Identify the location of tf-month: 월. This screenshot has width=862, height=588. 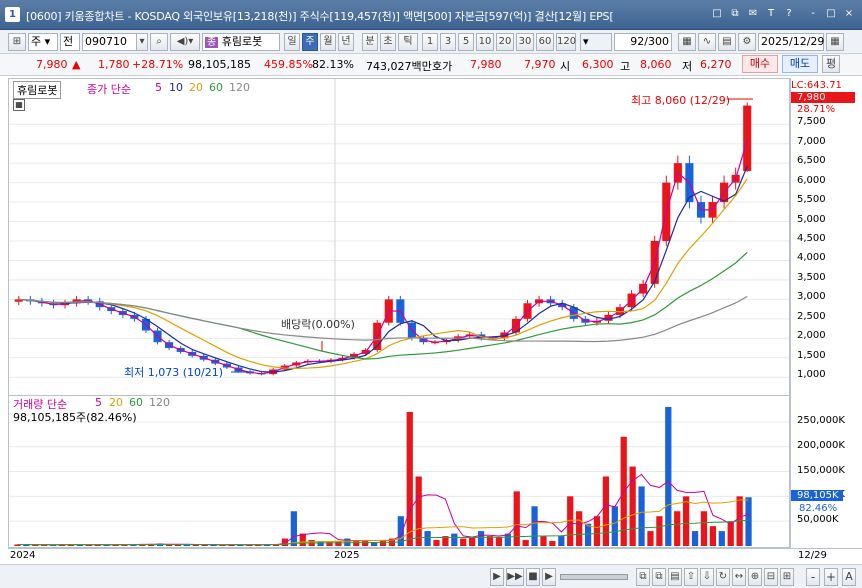
(328, 42).